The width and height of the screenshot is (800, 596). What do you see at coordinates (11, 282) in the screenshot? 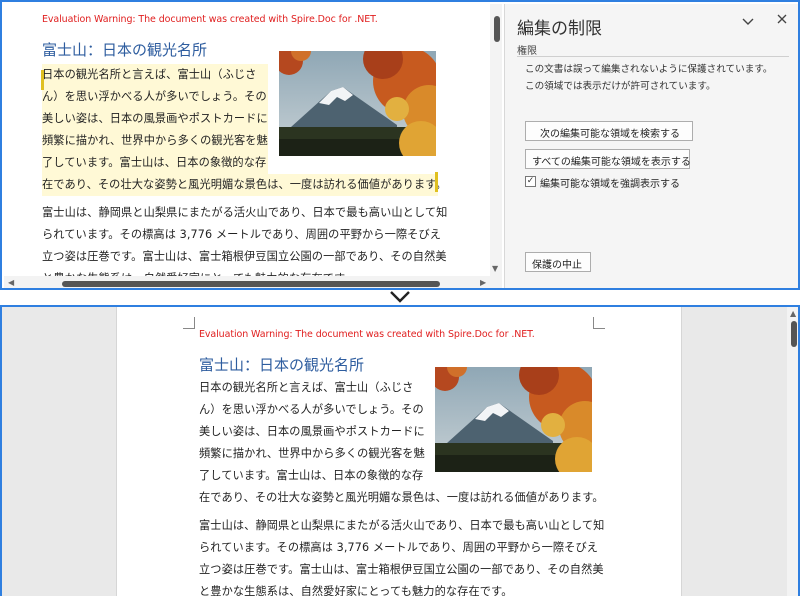
I see `scroll-left-icon: ◀` at bounding box center [11, 282].